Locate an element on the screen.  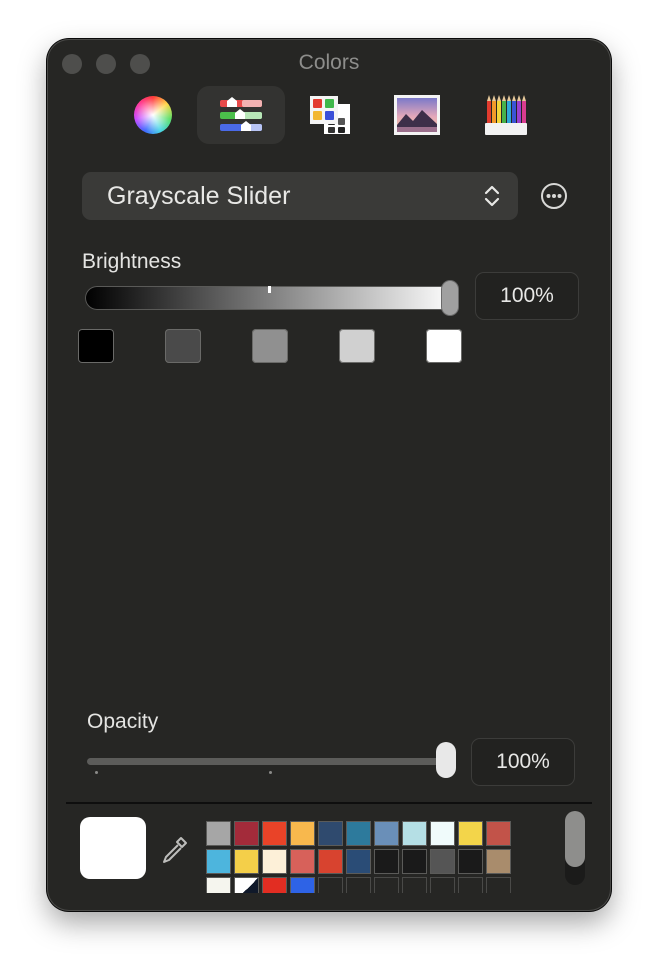
window-title: Colors is located at coordinates (329, 62).